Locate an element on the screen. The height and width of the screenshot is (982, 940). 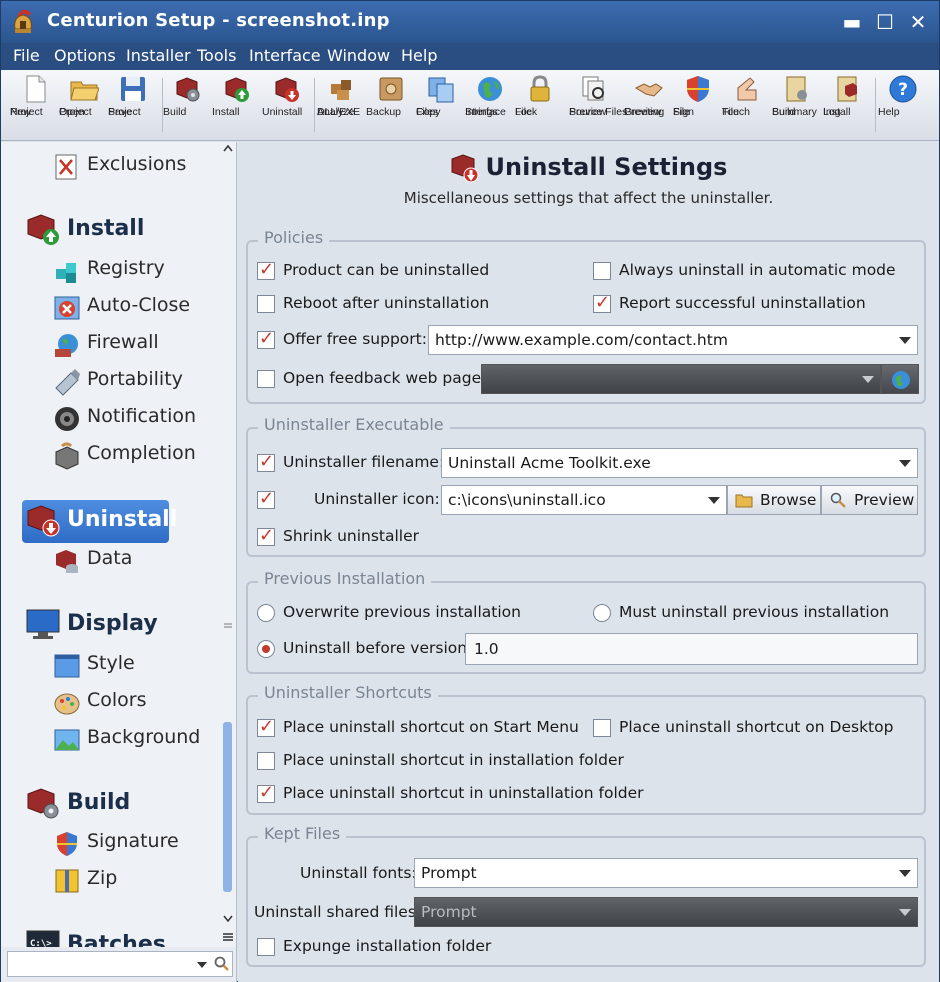
safe-icon is located at coordinates (391, 89).